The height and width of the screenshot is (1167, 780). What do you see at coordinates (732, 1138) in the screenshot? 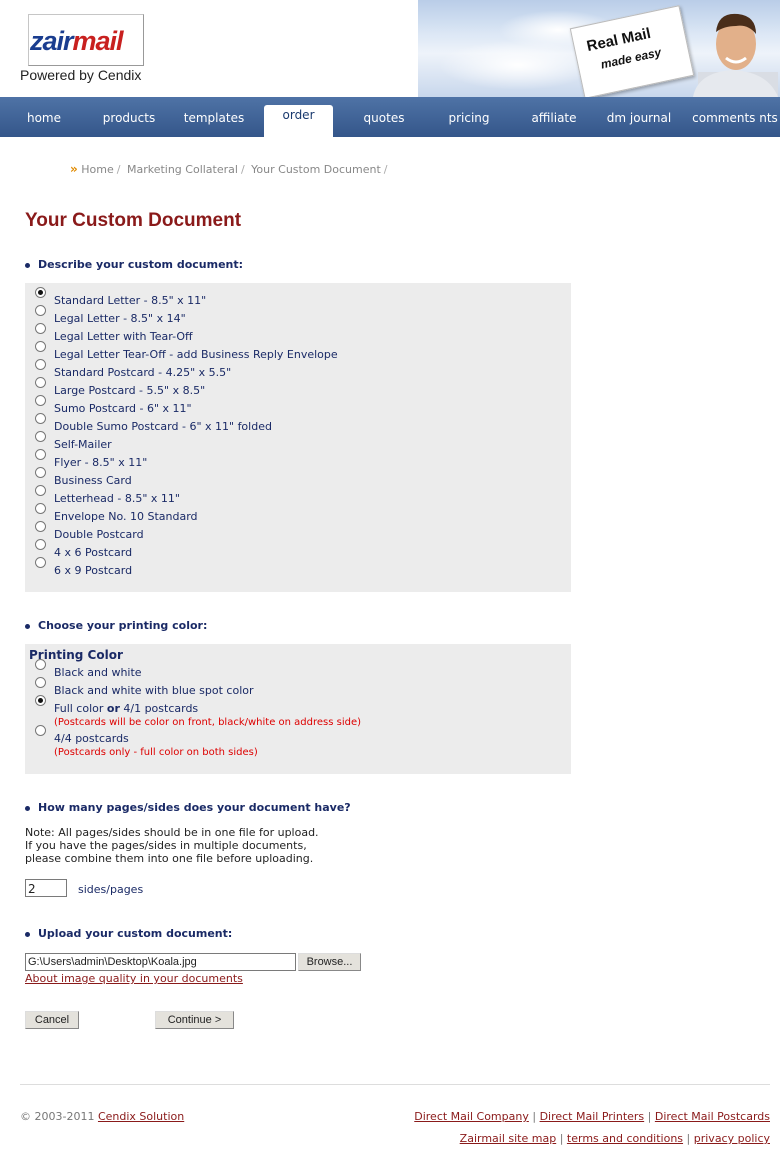
I see `footer-link: privacy policy` at bounding box center [732, 1138].